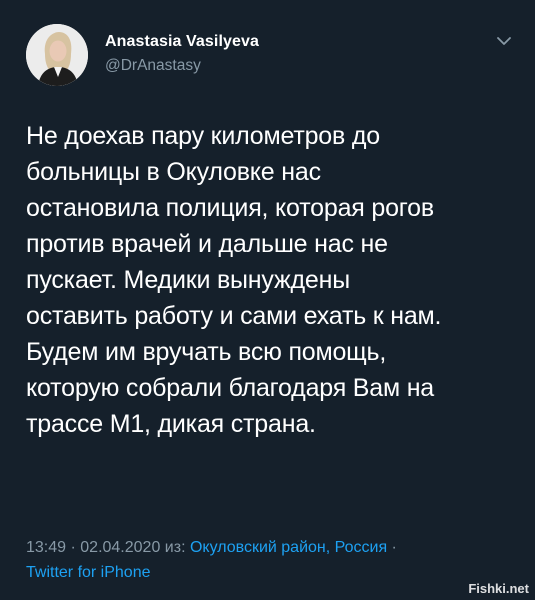  Describe the element at coordinates (498, 588) in the screenshot. I see `watermark: Fishki.net` at that location.